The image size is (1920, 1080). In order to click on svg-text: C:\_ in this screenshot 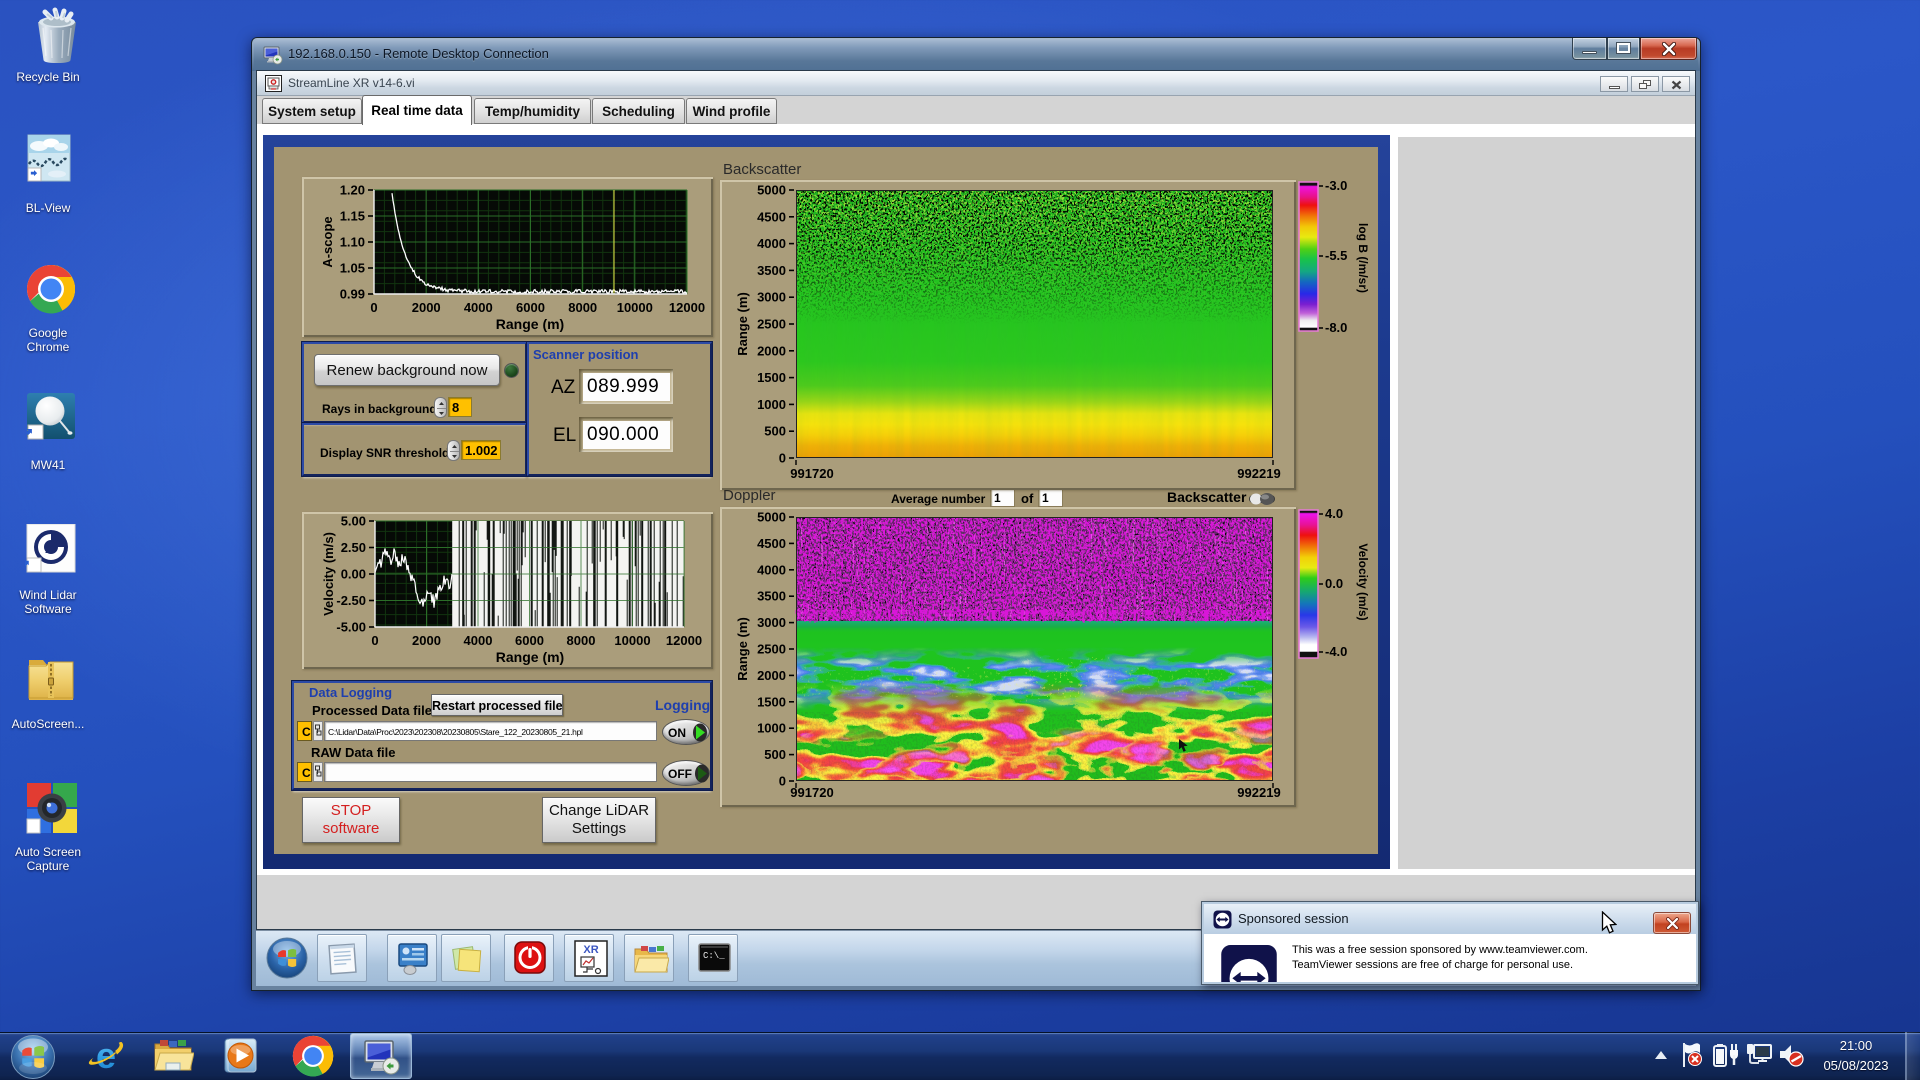, I will do `click(714, 956)`.